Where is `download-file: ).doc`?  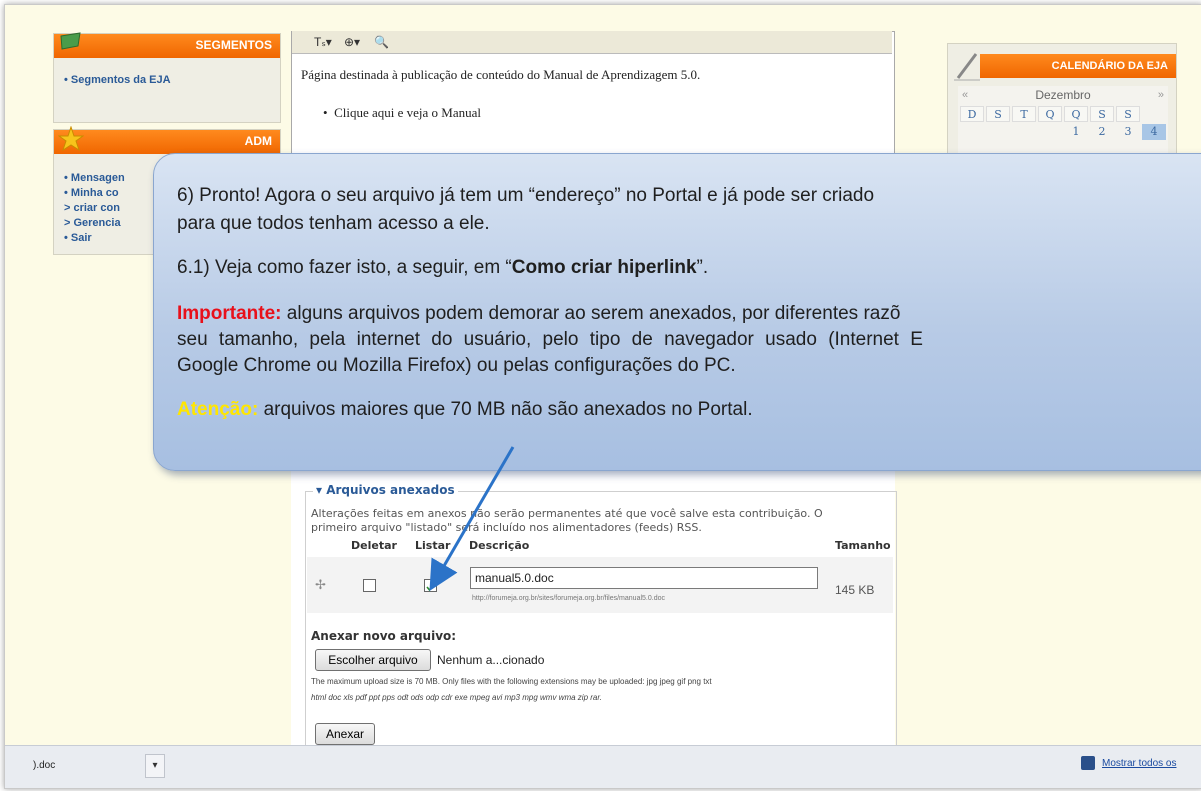
download-file: ).doc is located at coordinates (44, 765).